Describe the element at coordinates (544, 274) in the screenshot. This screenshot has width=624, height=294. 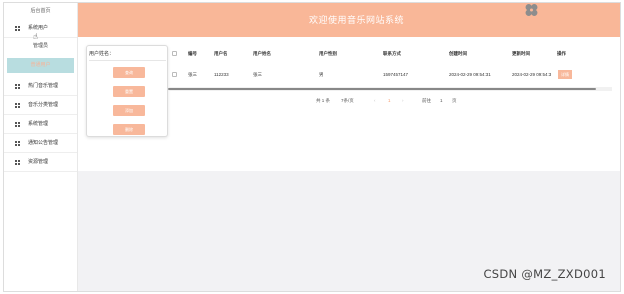
I see `watermark-text: CSDN @MZ_ZXD001` at that location.